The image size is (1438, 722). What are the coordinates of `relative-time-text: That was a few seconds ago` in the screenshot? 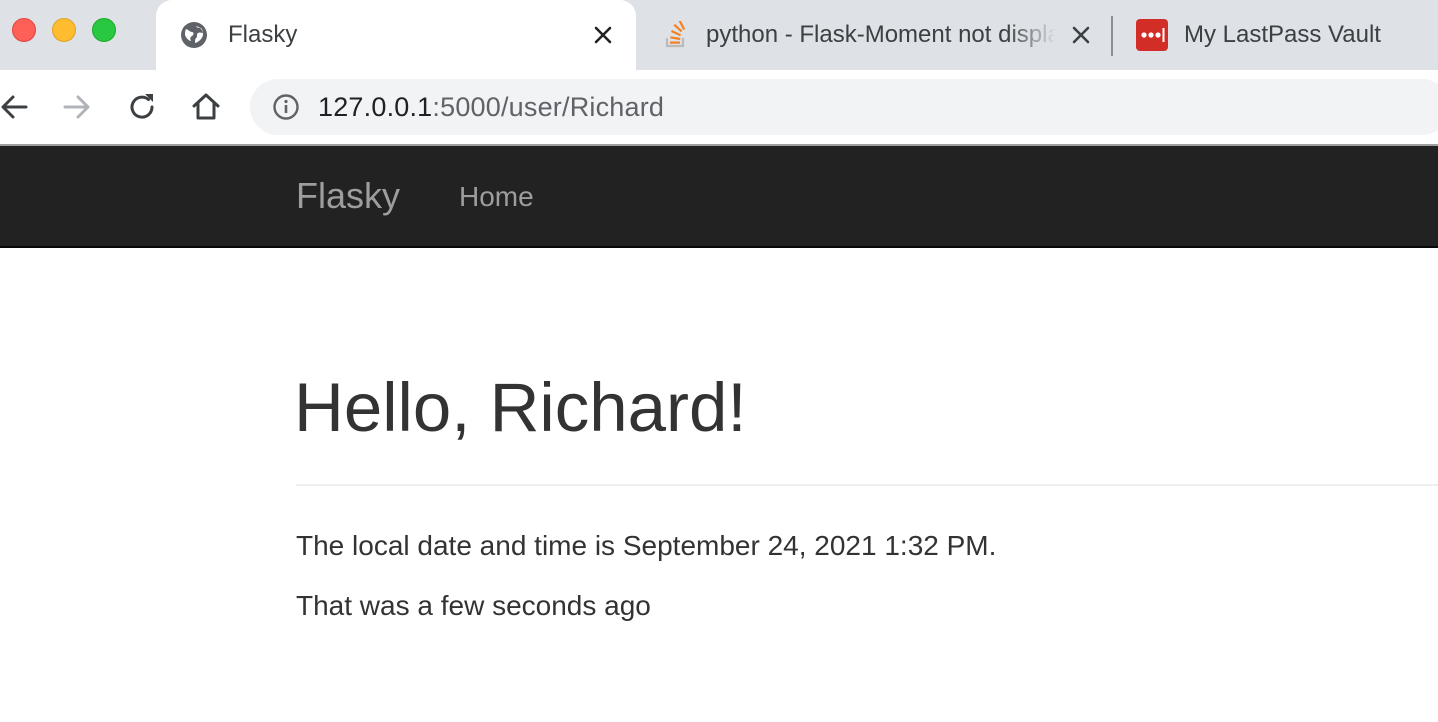 It's located at (473, 605).